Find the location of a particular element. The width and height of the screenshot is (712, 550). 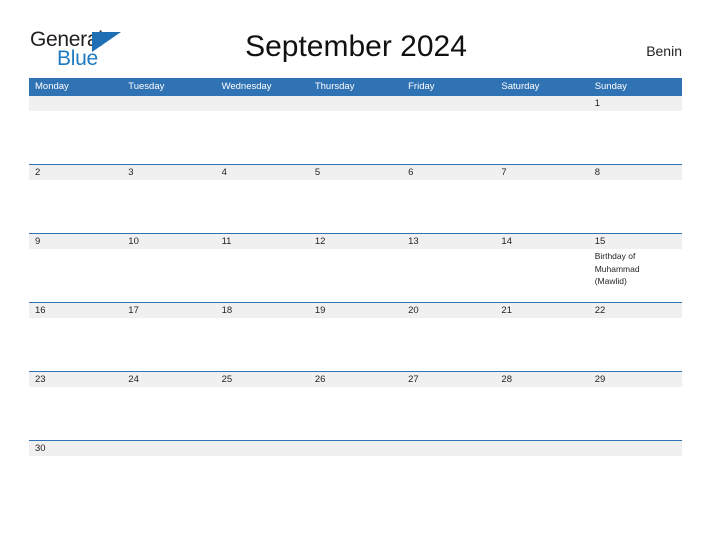

calendar-day-cell: 16 is located at coordinates (76, 337).